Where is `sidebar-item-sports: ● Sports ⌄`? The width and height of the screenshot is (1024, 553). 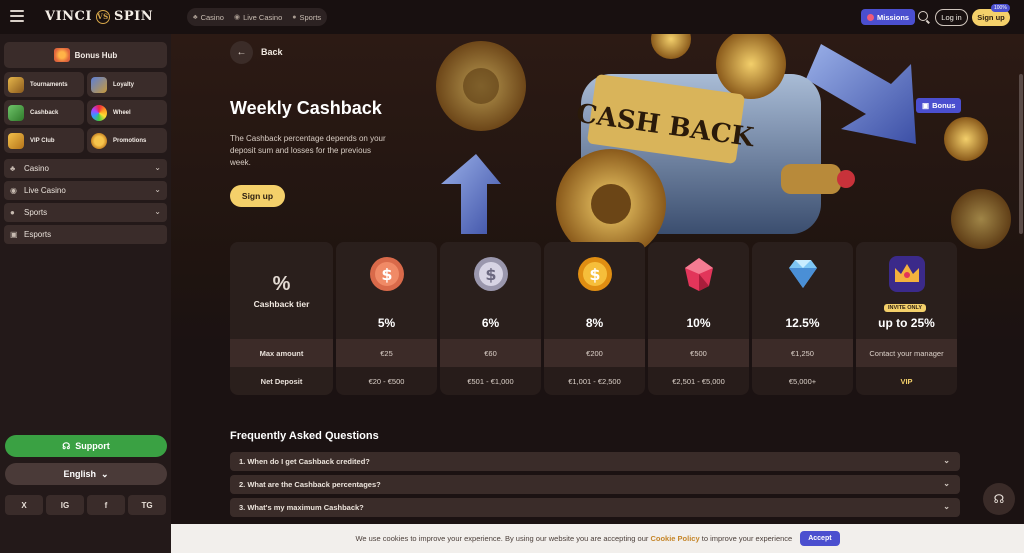 sidebar-item-sports: ● Sports ⌄ is located at coordinates (85, 212).